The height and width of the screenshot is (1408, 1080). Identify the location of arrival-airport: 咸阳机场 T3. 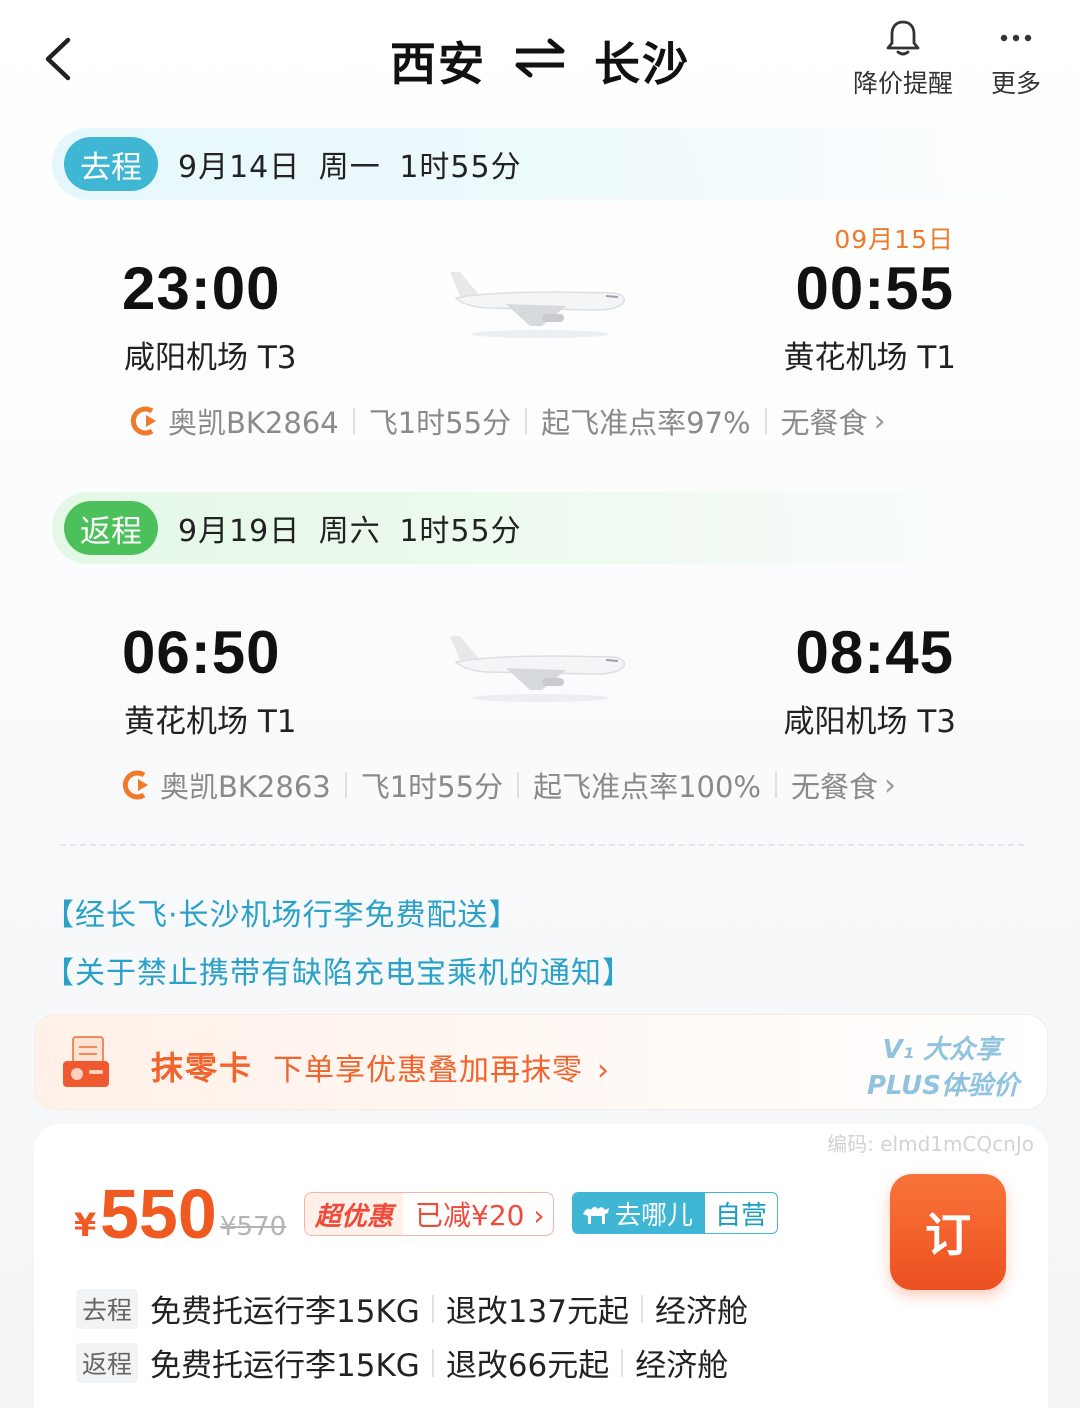
(869, 722).